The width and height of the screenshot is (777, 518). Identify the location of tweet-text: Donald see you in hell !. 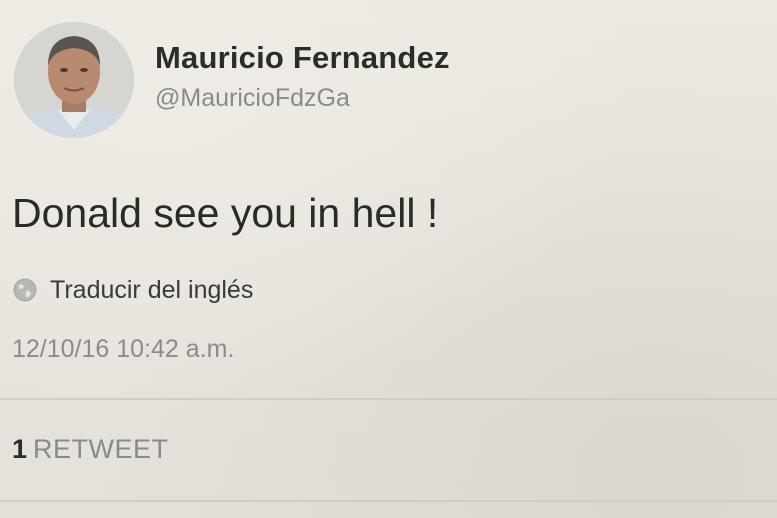
(225, 213).